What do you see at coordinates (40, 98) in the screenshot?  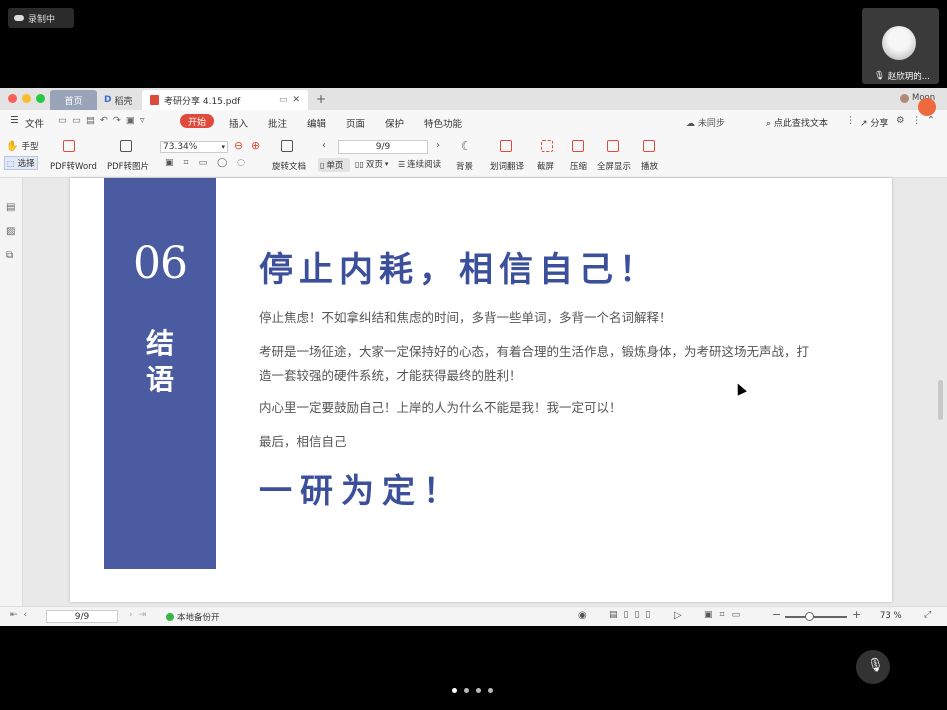 I see `maximize-window-icon` at bounding box center [40, 98].